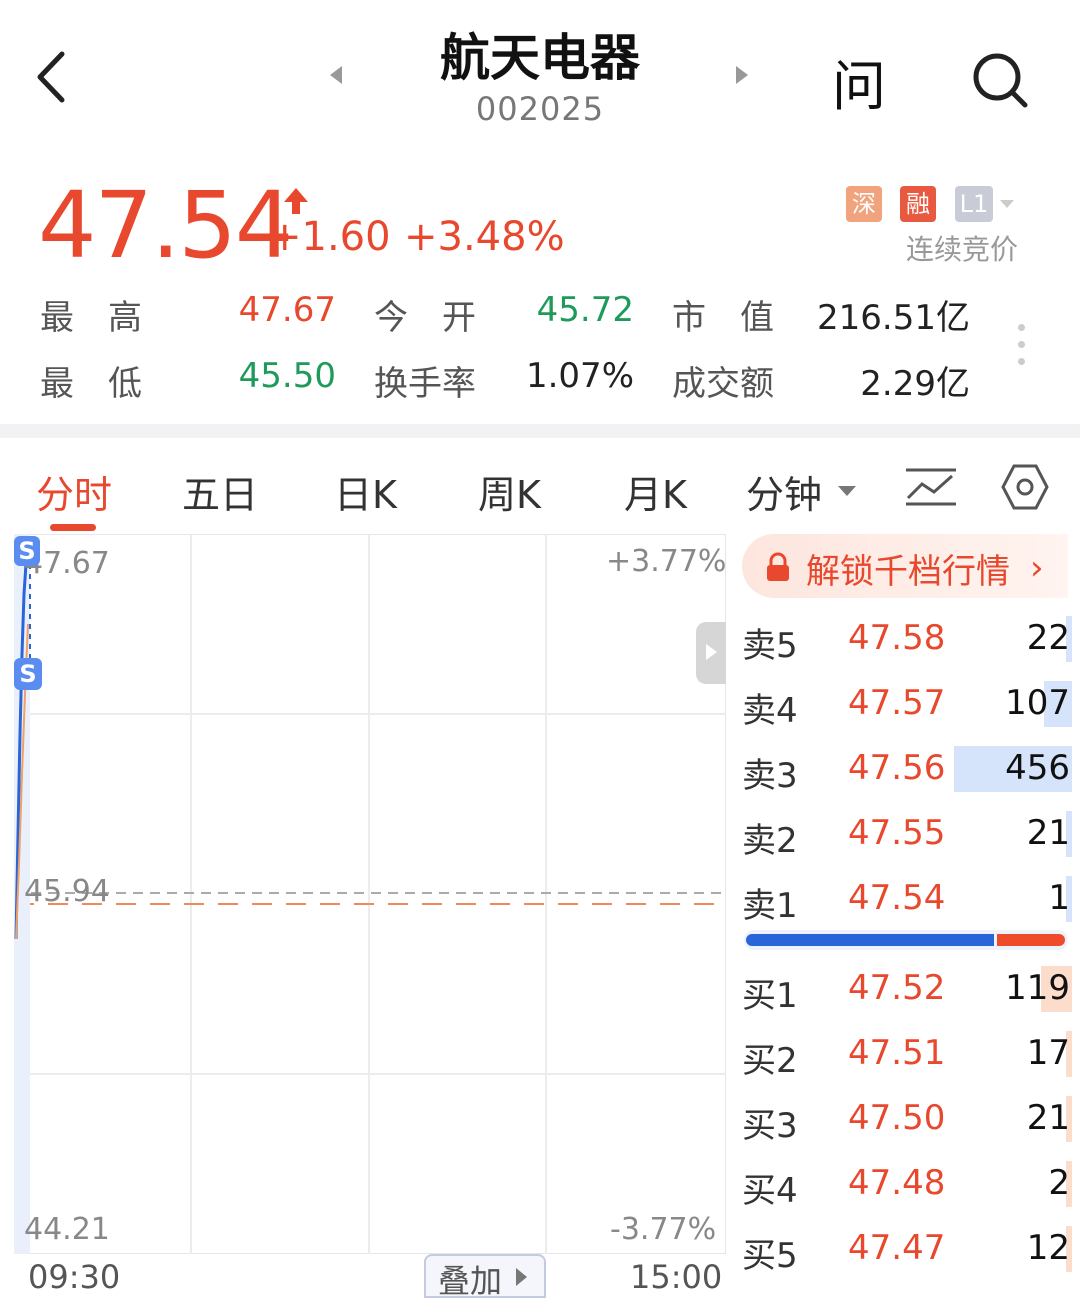 Image resolution: width=1080 pixels, height=1302 pixels. What do you see at coordinates (770, 646) in the screenshot?
I see `sell-level-label: 卖5` at bounding box center [770, 646].